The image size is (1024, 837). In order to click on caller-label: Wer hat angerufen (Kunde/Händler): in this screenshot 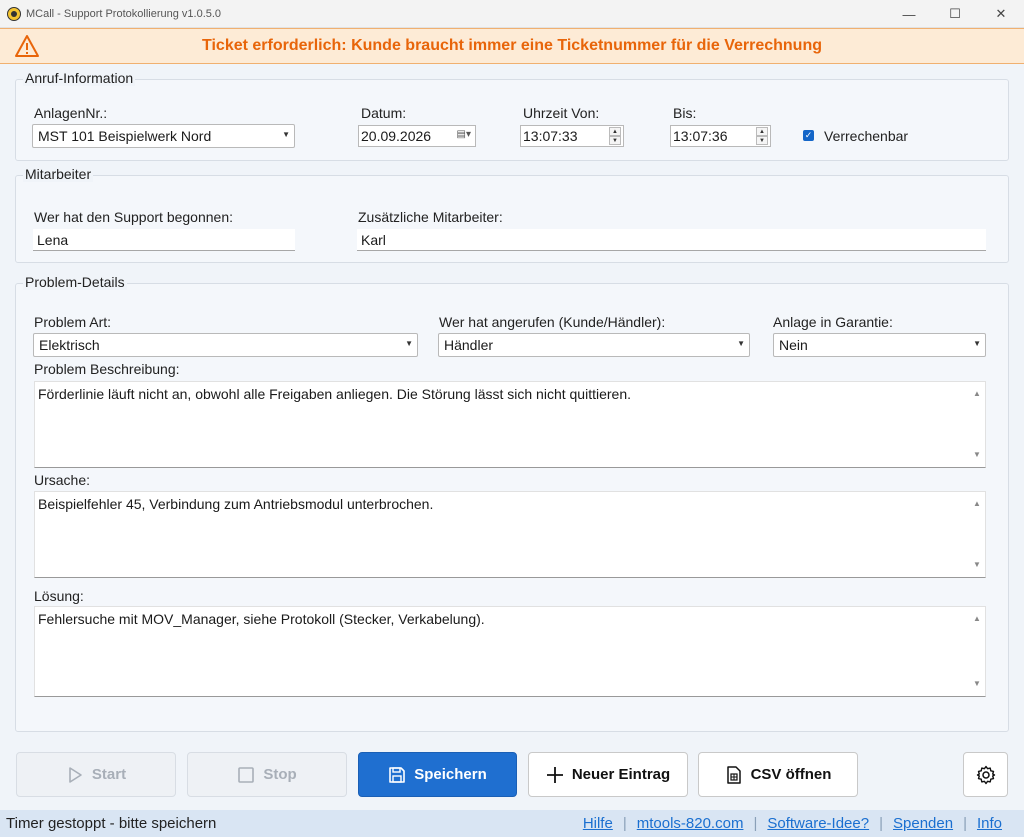, I will do `click(552, 322)`.